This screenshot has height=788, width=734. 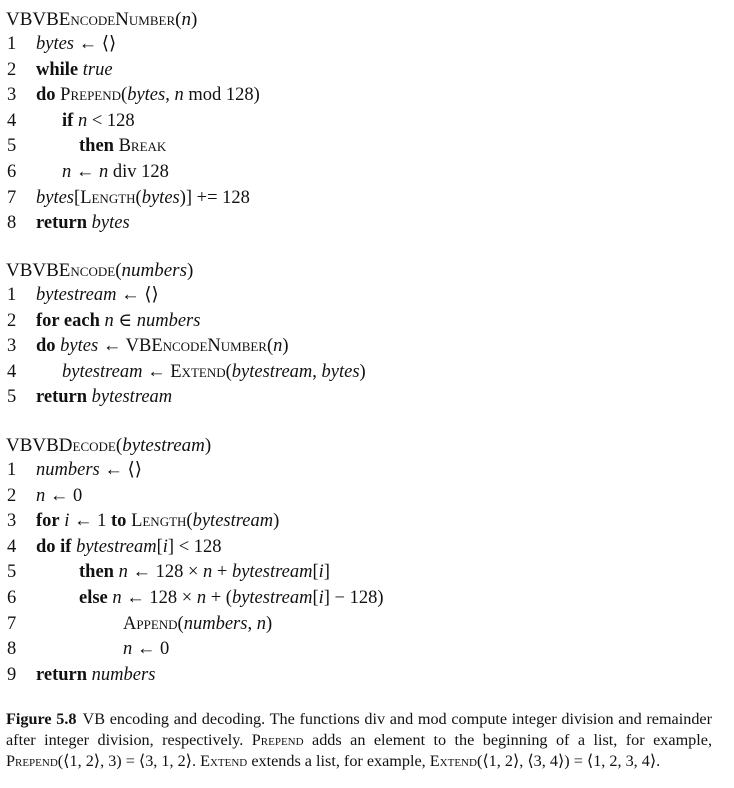 What do you see at coordinates (366, 224) in the screenshot?
I see `code-line: 8 return bytes` at bounding box center [366, 224].